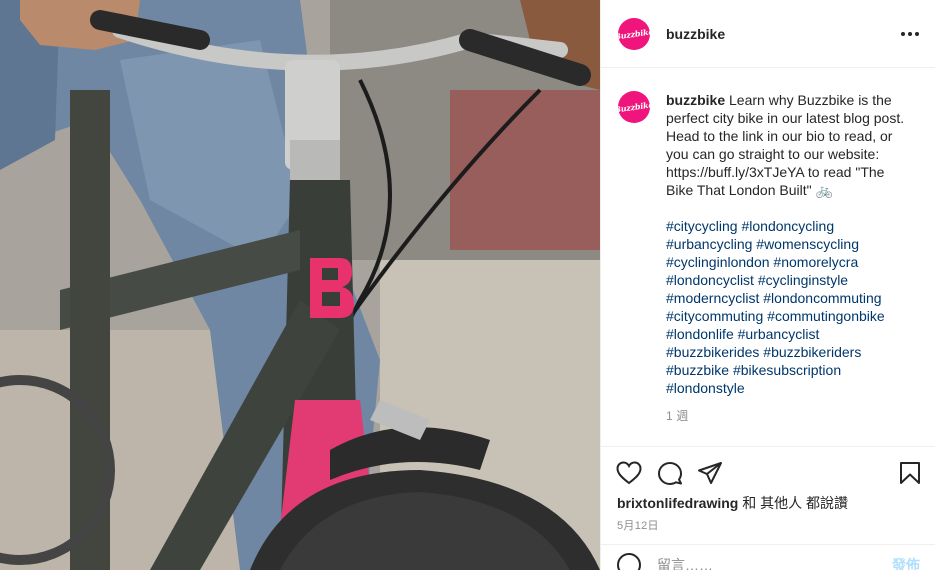  I want to click on hashtag-link: #urbancyclist, so click(779, 334).